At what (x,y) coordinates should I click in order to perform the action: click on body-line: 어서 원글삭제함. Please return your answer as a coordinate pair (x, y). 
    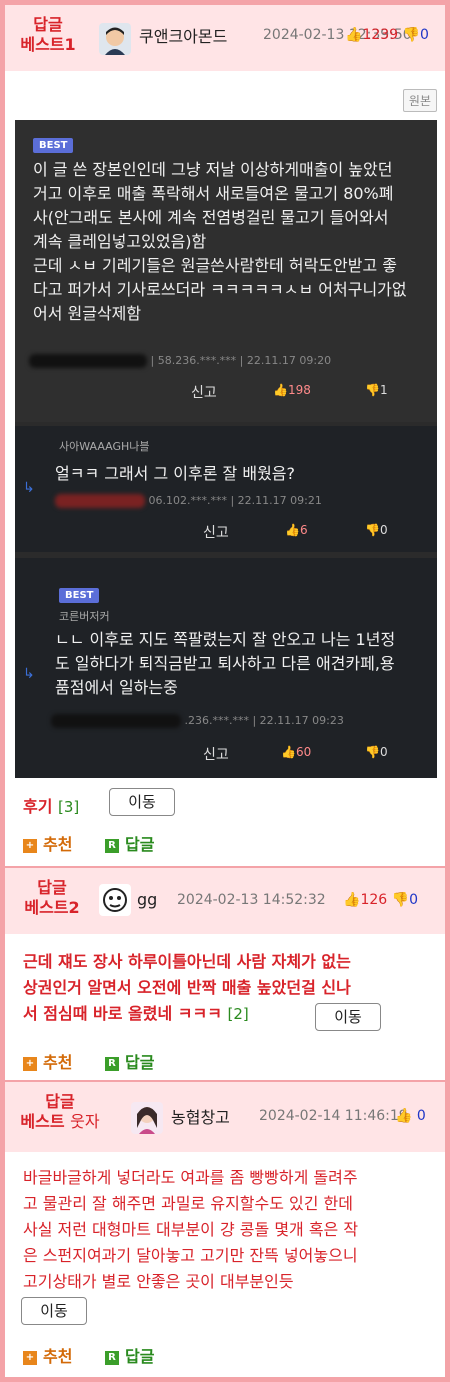
    Looking at the image, I should click on (87, 313).